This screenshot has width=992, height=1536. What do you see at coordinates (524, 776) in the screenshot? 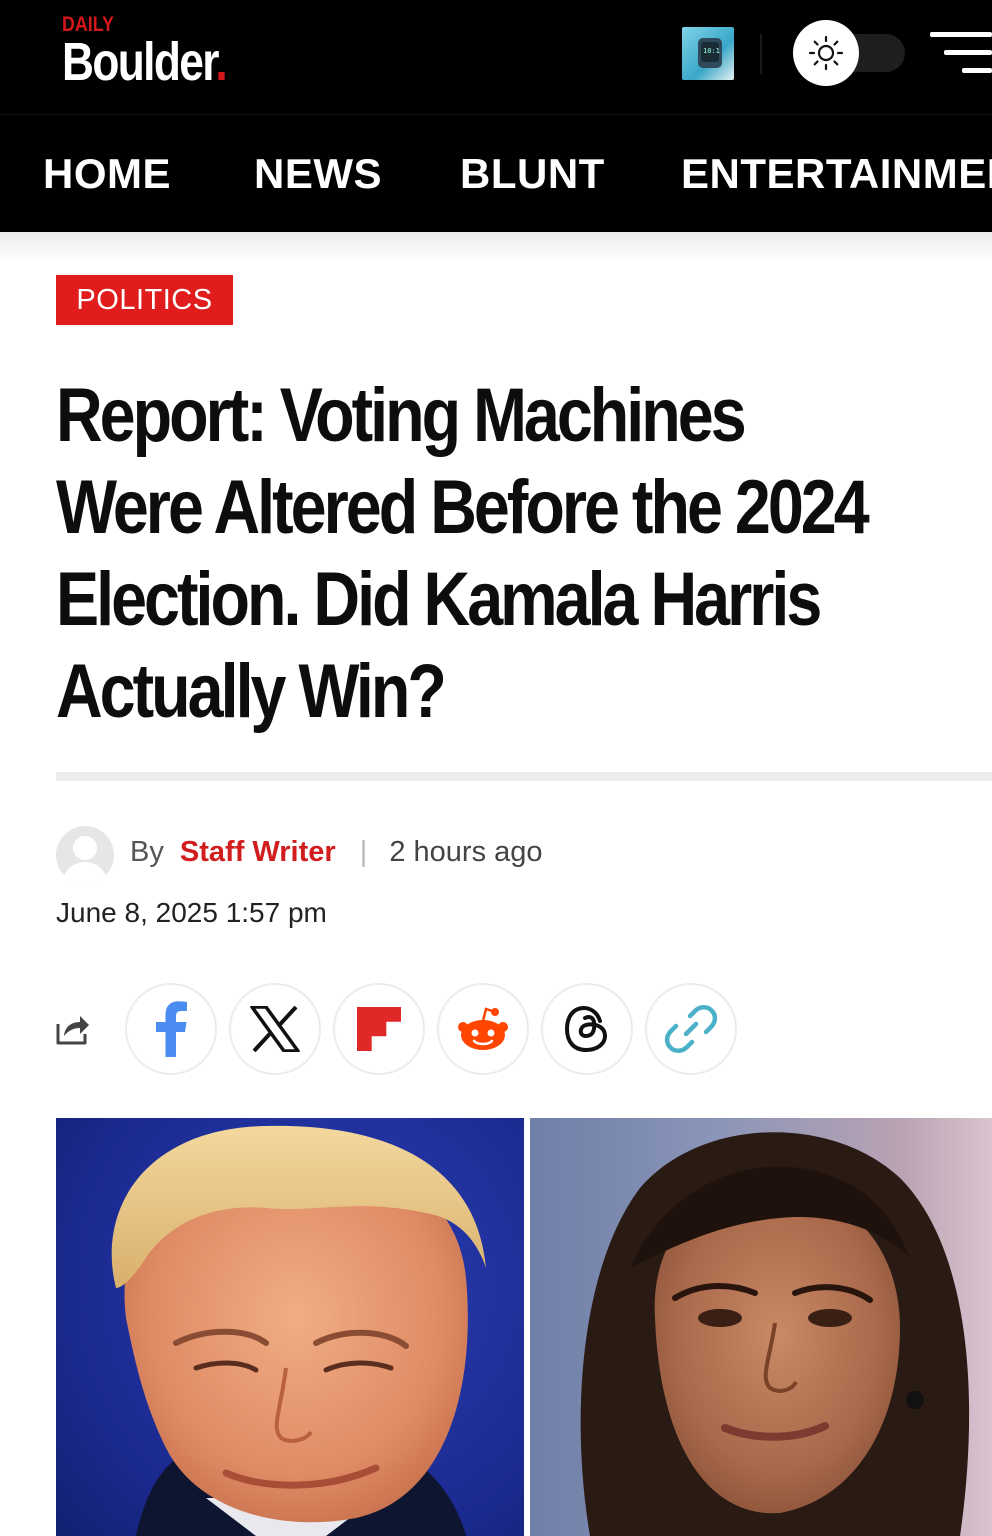
I see `headline-divider` at bounding box center [524, 776].